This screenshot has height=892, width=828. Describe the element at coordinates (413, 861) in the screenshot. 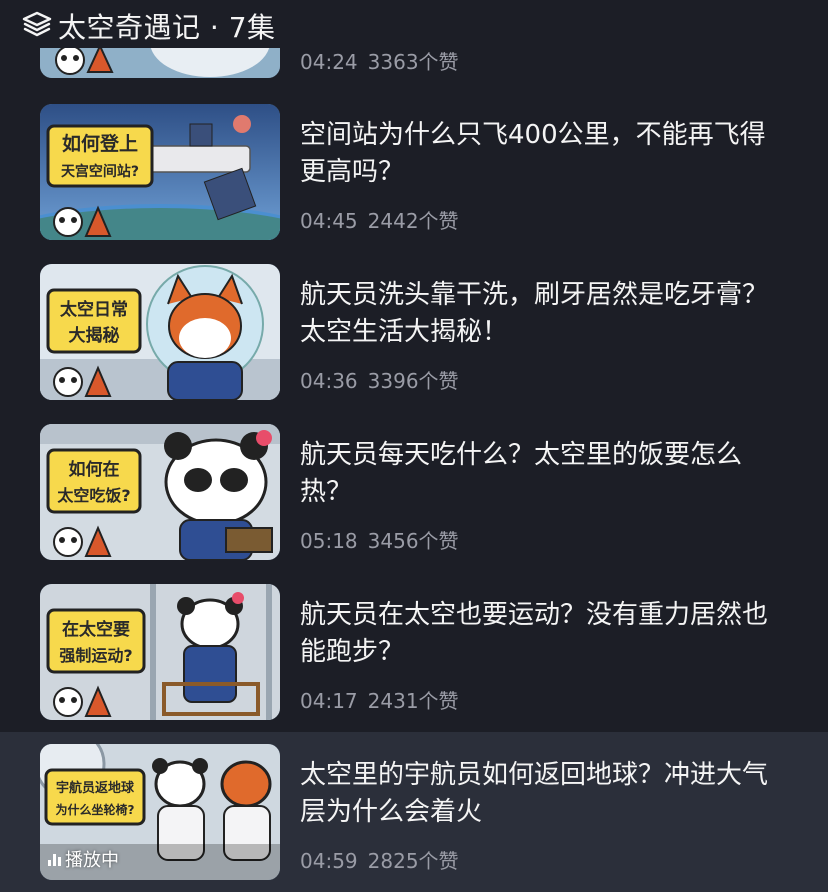

I see `episode-likes: 2825个赞` at that location.